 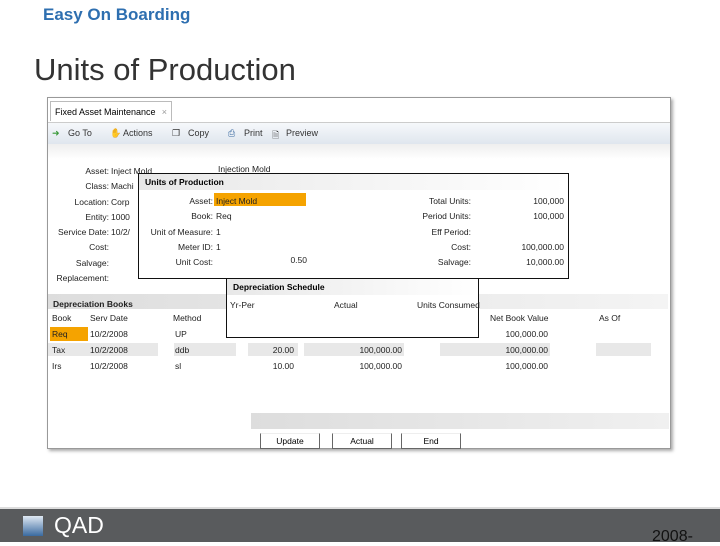 What do you see at coordinates (362, 441) in the screenshot?
I see `actual-button: Actual` at bounding box center [362, 441].